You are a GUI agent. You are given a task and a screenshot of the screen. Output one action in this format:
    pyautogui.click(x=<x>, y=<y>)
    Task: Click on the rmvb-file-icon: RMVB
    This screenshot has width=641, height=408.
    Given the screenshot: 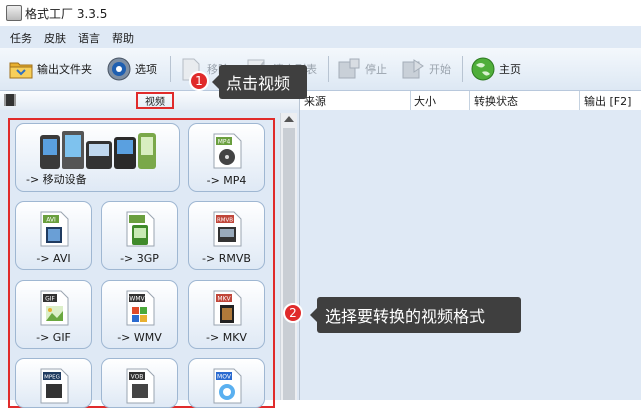 What is the action you would take?
    pyautogui.click(x=227, y=229)
    